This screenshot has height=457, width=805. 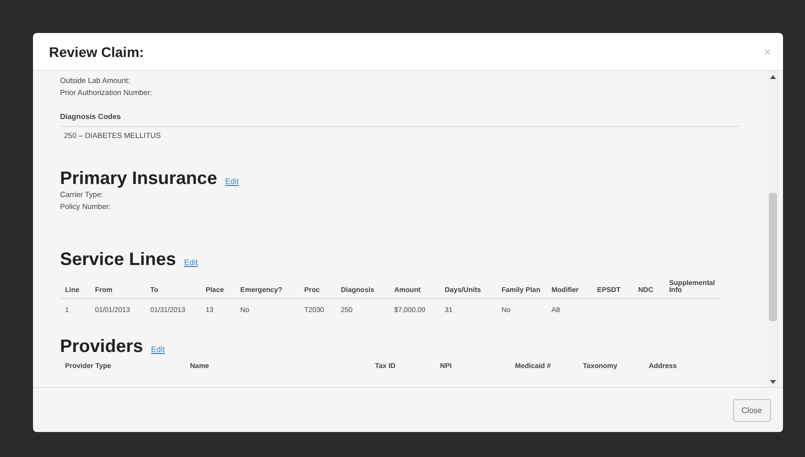 I want to click on dialog-title: Review Claim:, so click(x=96, y=52).